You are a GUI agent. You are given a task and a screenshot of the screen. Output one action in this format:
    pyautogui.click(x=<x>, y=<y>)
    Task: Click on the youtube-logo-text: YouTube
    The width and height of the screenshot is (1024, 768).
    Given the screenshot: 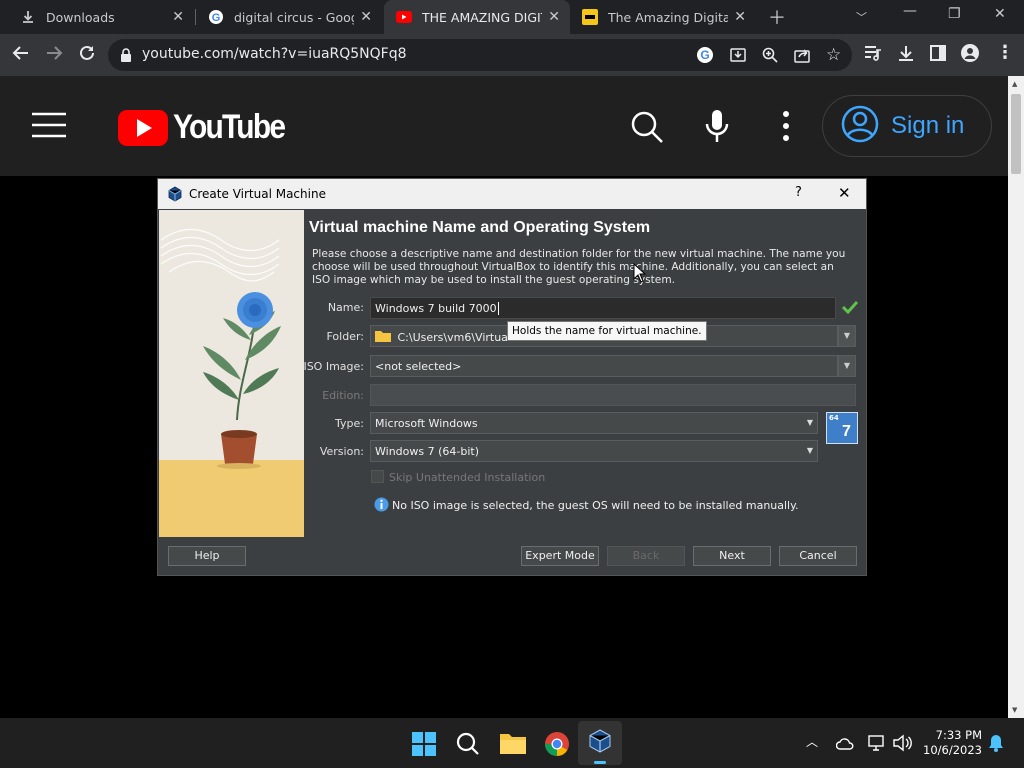 What is the action you would take?
    pyautogui.click(x=229, y=127)
    